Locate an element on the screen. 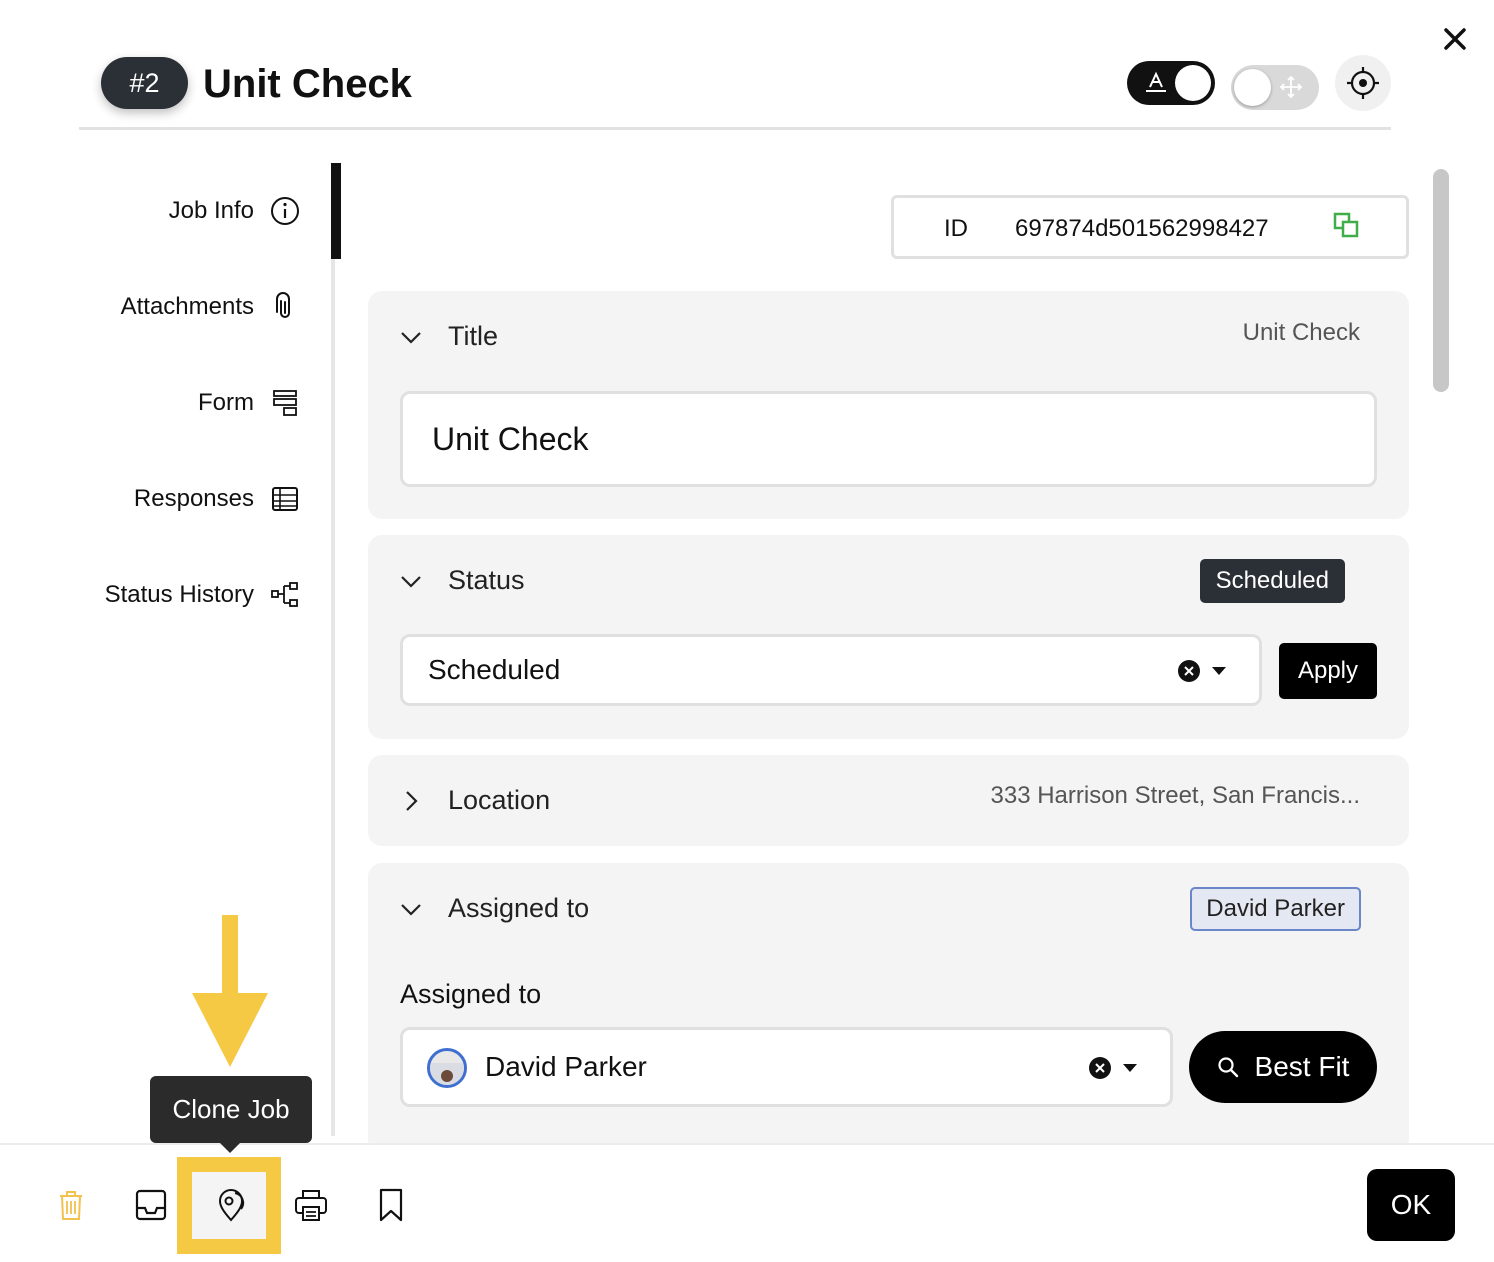 Image resolution: width=1494 pixels, height=1262 pixels. assignee-select: David Parker is located at coordinates (786, 1067).